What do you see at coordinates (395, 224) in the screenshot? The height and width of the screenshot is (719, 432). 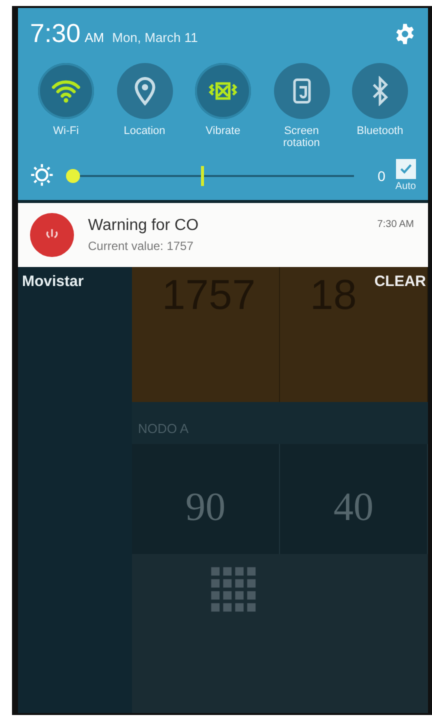 I see `notification-time: 7:30 AM` at bounding box center [395, 224].